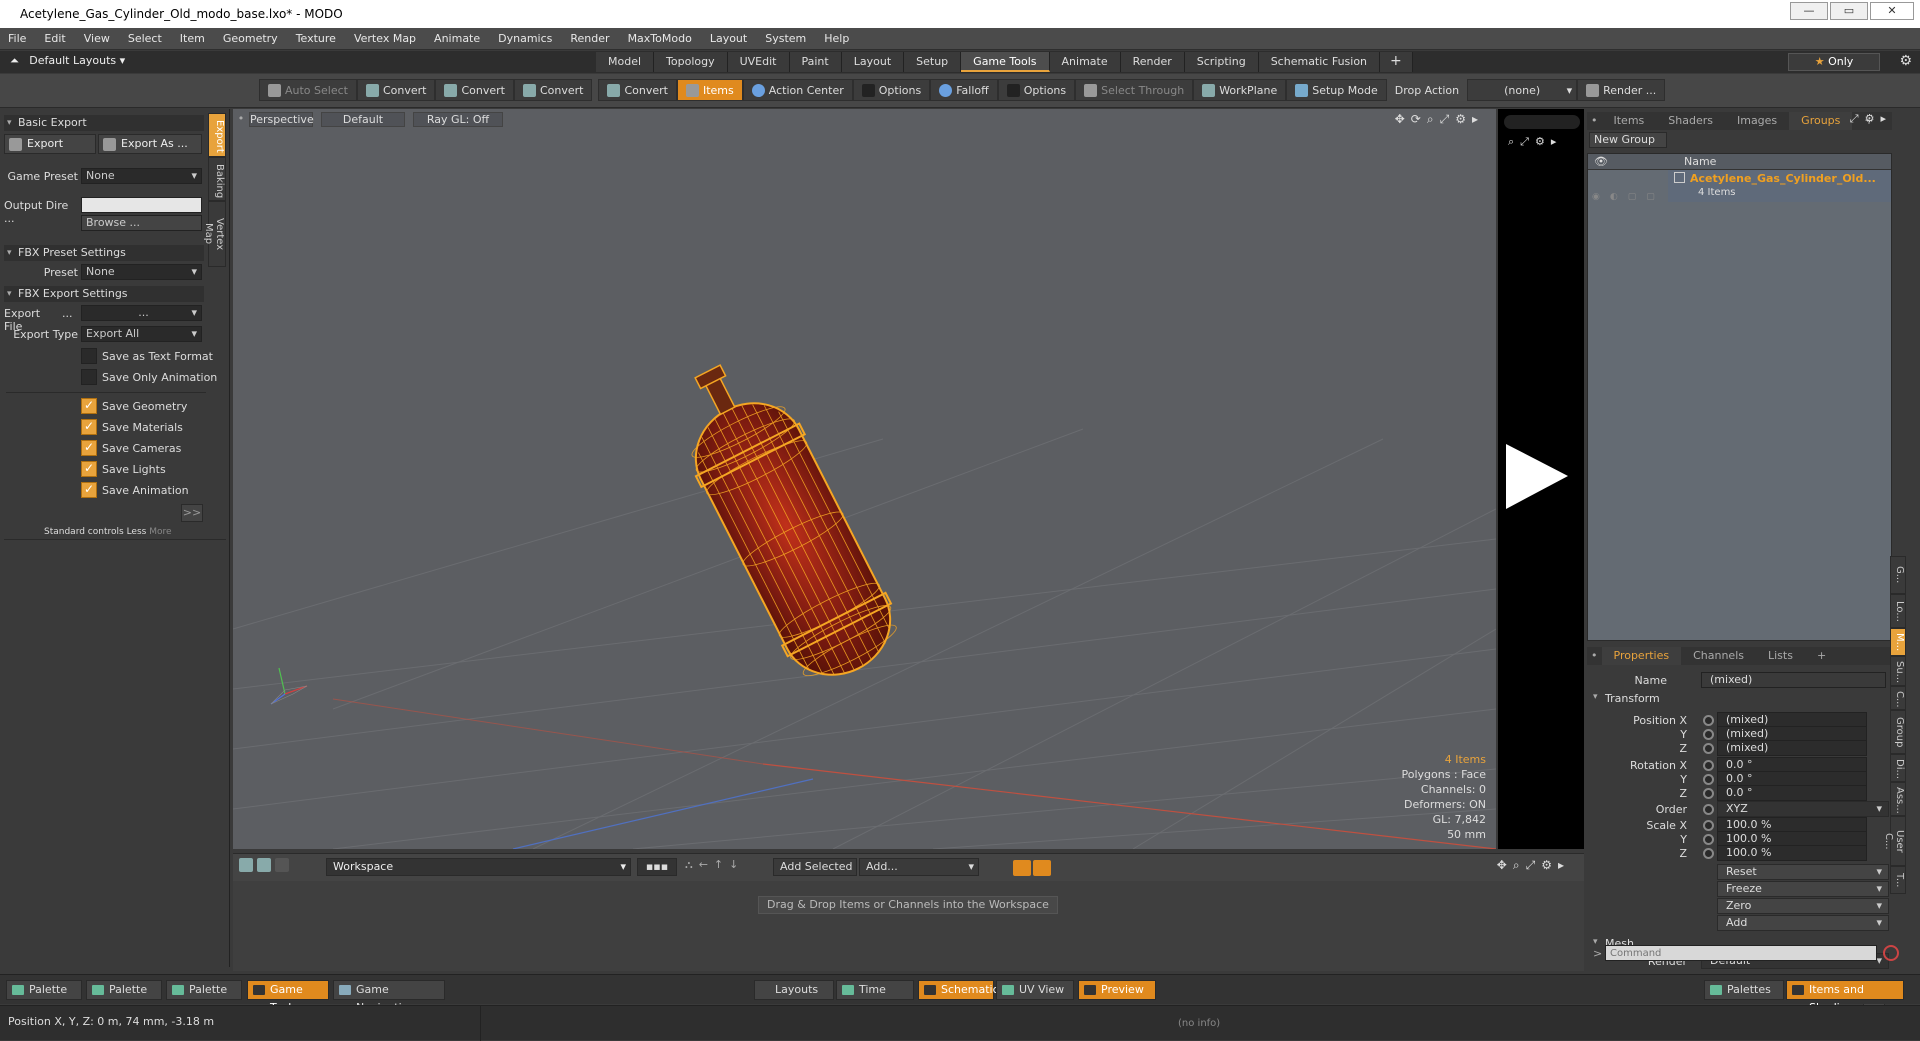  I want to click on tab-images: Images, so click(1757, 121).